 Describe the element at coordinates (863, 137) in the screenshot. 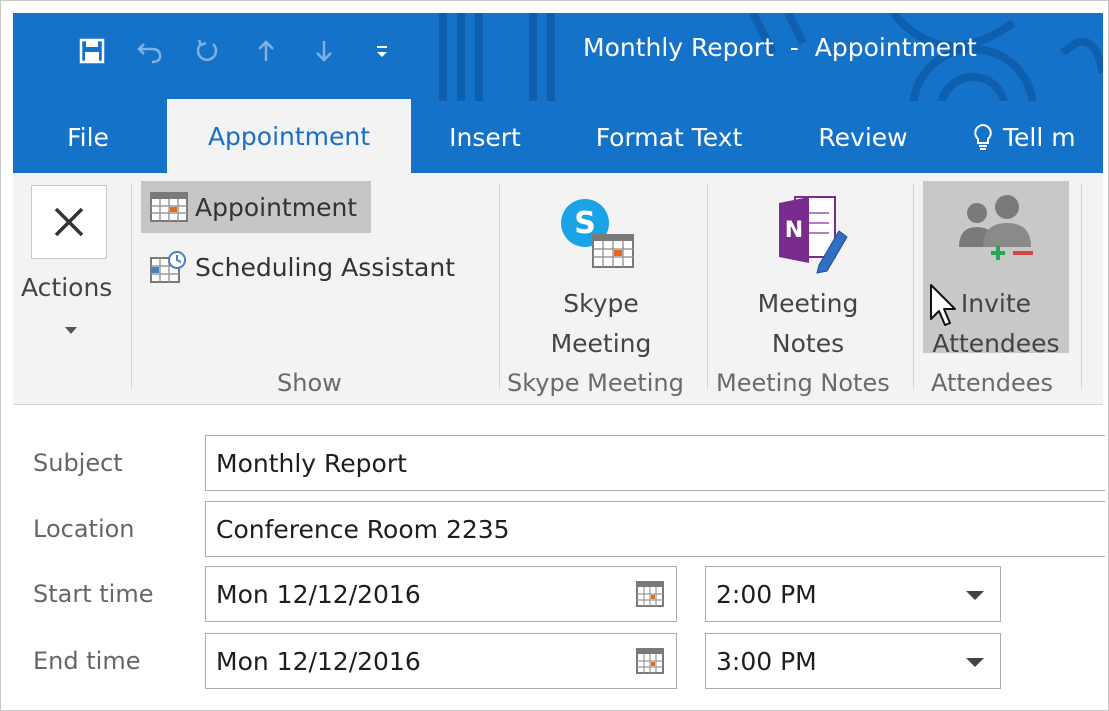

I see `tab-review: Review` at that location.